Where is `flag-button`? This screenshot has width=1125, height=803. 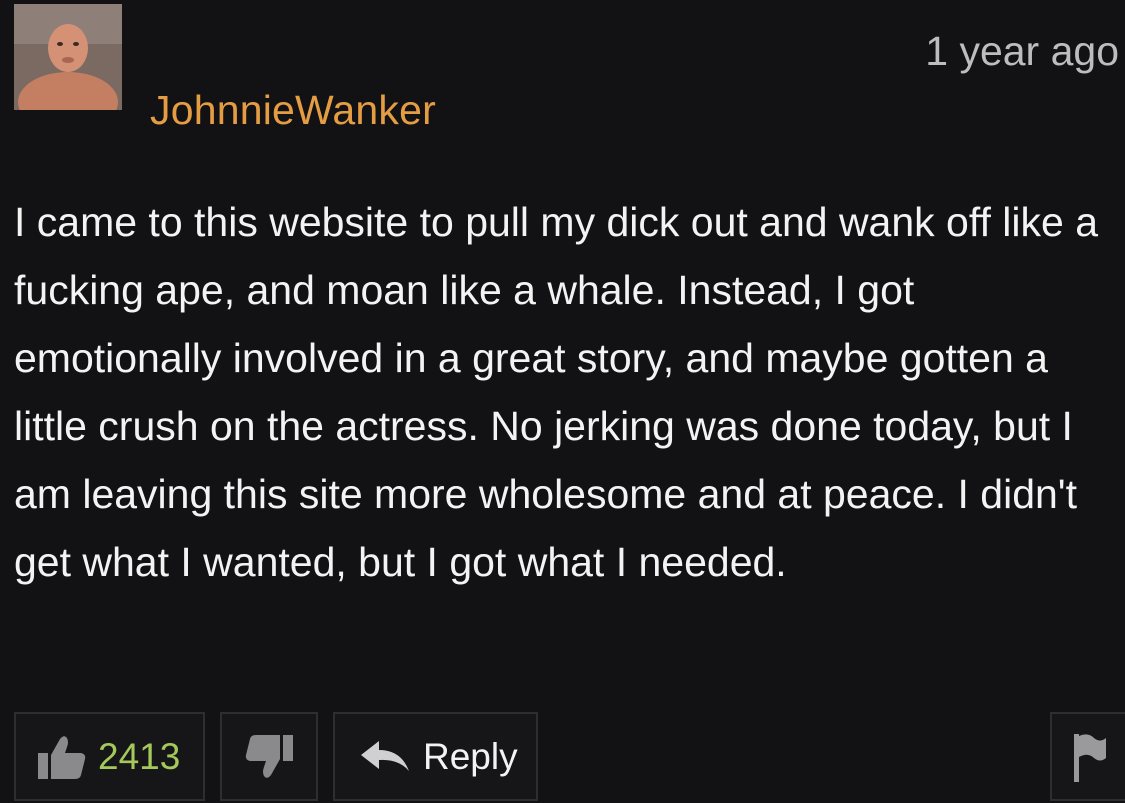
flag-button is located at coordinates (1087, 756).